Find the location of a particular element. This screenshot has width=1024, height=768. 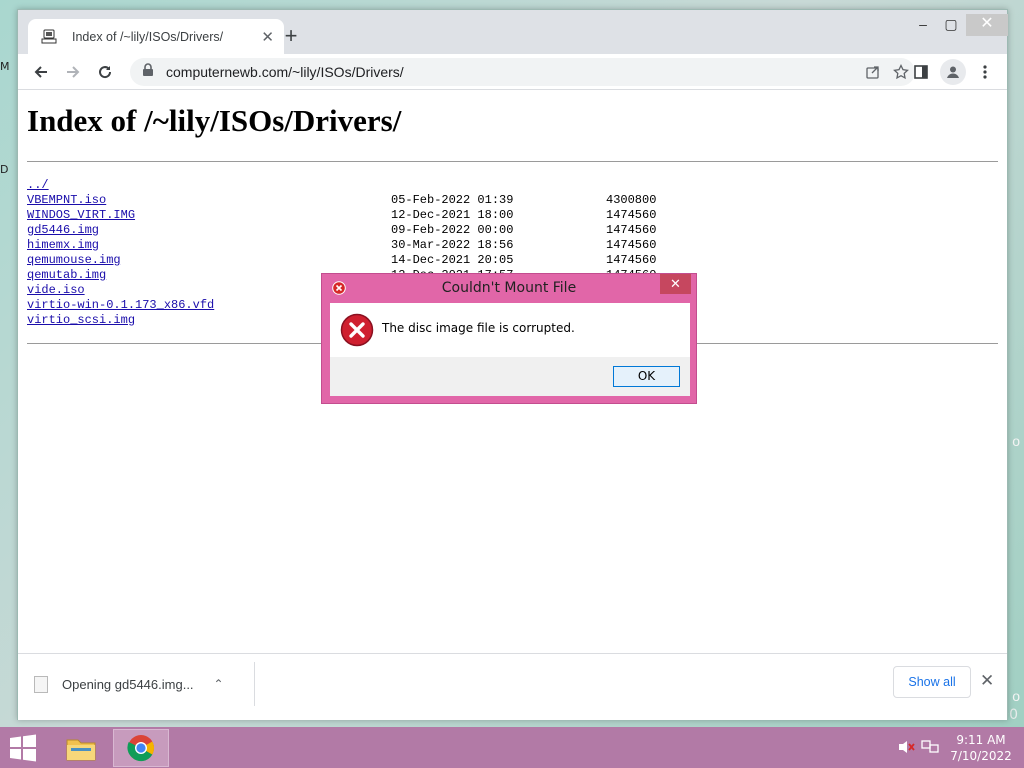

desktop-edge-fragment: M is located at coordinates (5, 66).